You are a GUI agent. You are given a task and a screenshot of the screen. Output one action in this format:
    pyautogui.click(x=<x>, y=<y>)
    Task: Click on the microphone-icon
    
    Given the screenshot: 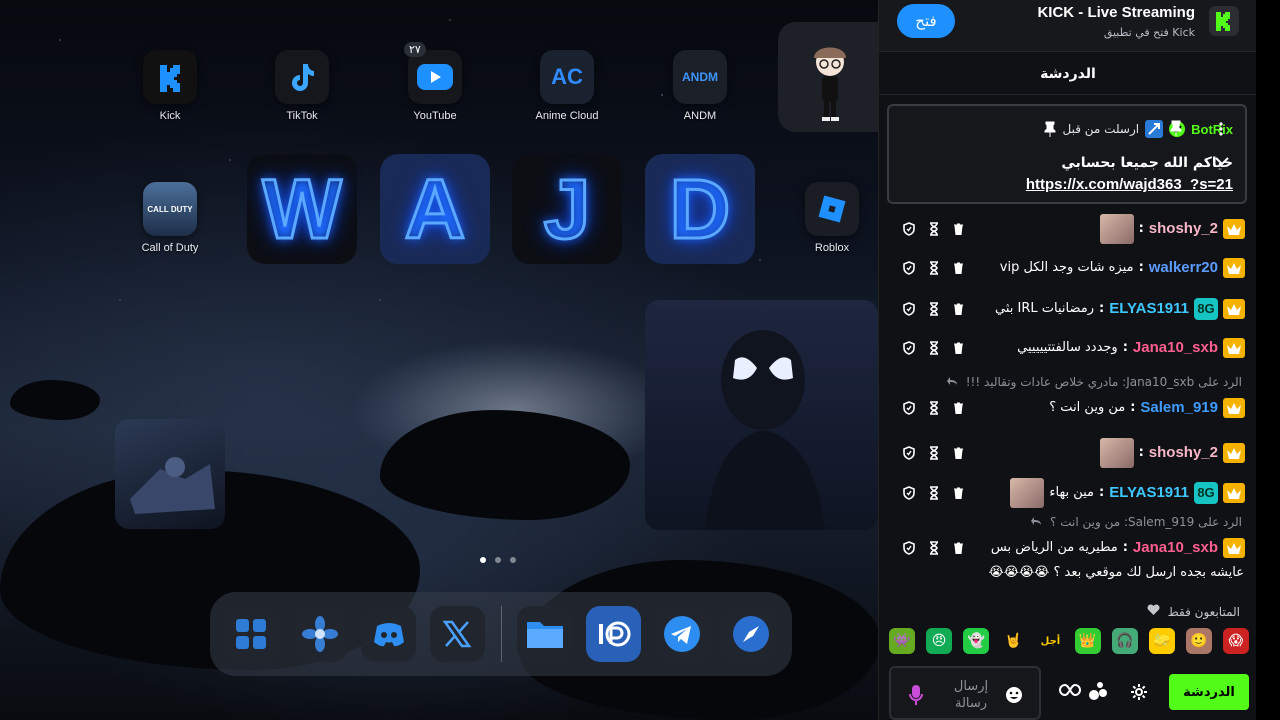 What is the action you would take?
    pyautogui.click(x=916, y=695)
    